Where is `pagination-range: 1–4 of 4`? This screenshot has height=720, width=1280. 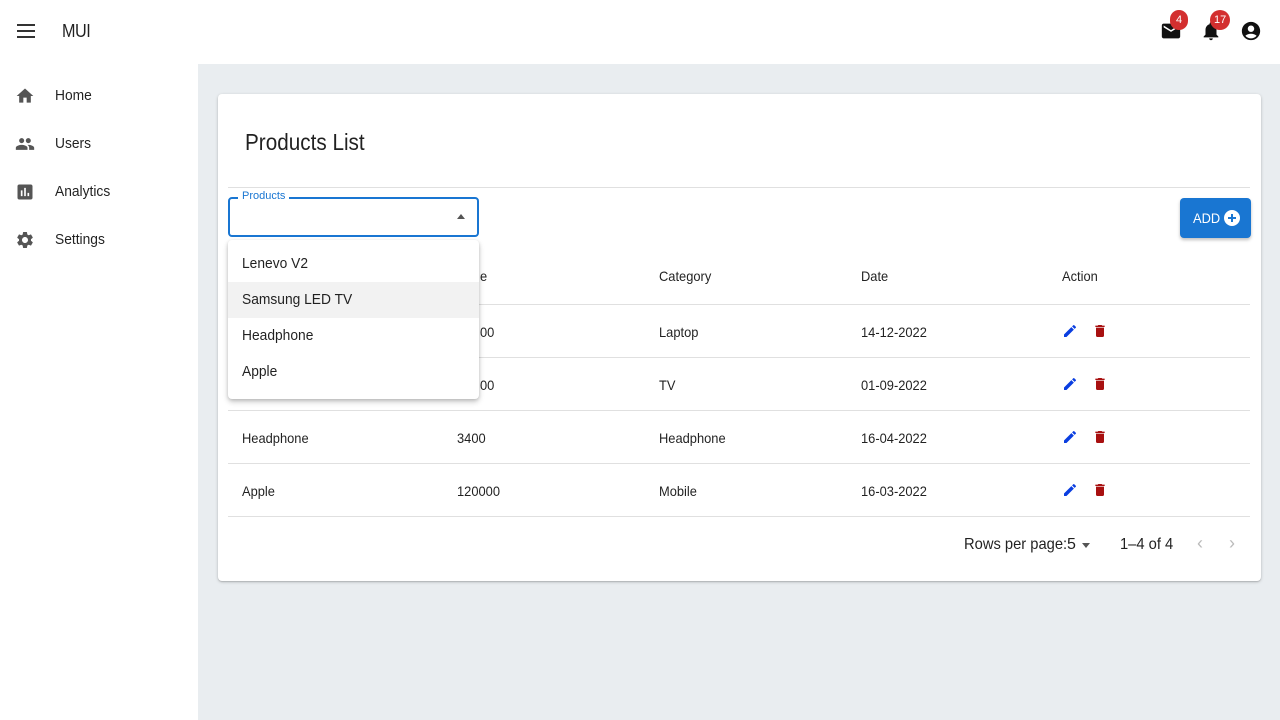
pagination-range: 1–4 of 4 is located at coordinates (1147, 544).